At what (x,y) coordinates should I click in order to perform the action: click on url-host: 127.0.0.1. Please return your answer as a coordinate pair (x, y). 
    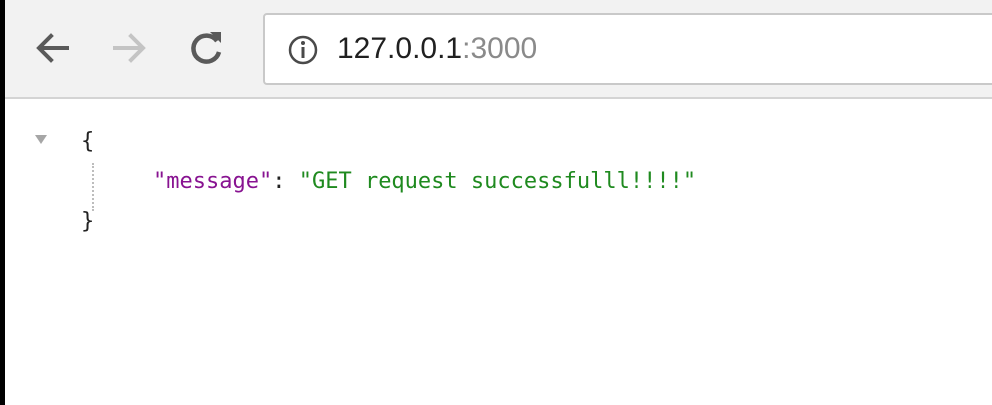
    Looking at the image, I should click on (400, 48).